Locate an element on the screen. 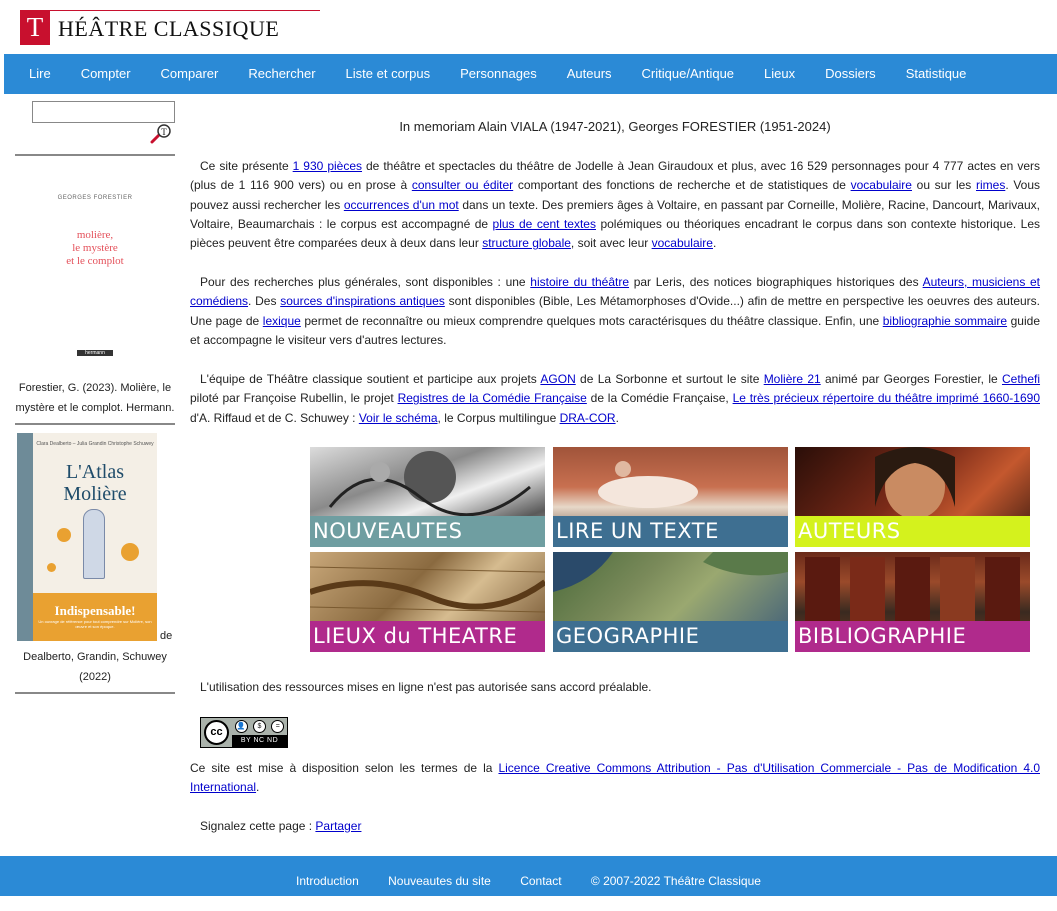 Image resolution: width=1057 pixels, height=911 pixels. link-moliere-21: Molière 21 is located at coordinates (792, 379).